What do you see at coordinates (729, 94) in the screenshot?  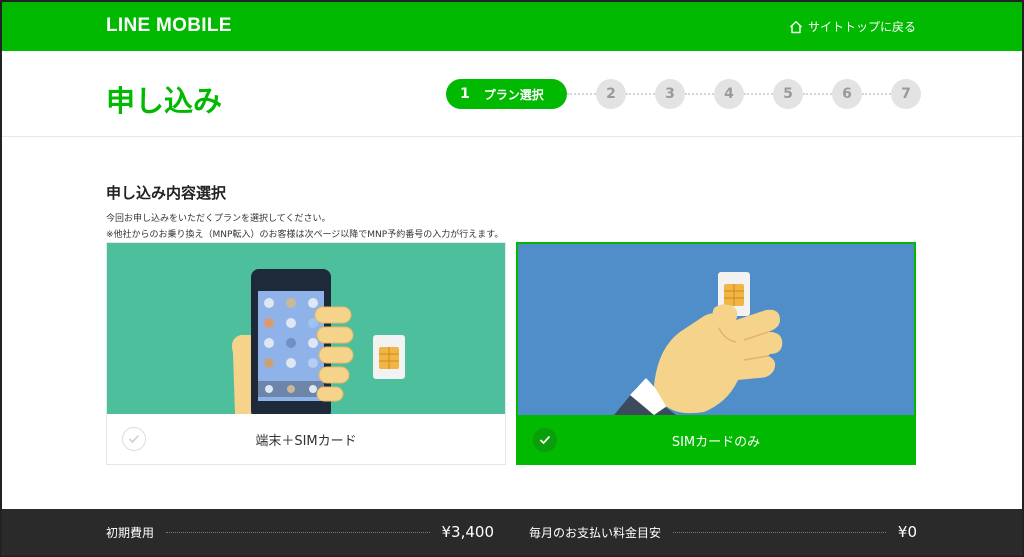 I see `step-4: 4` at bounding box center [729, 94].